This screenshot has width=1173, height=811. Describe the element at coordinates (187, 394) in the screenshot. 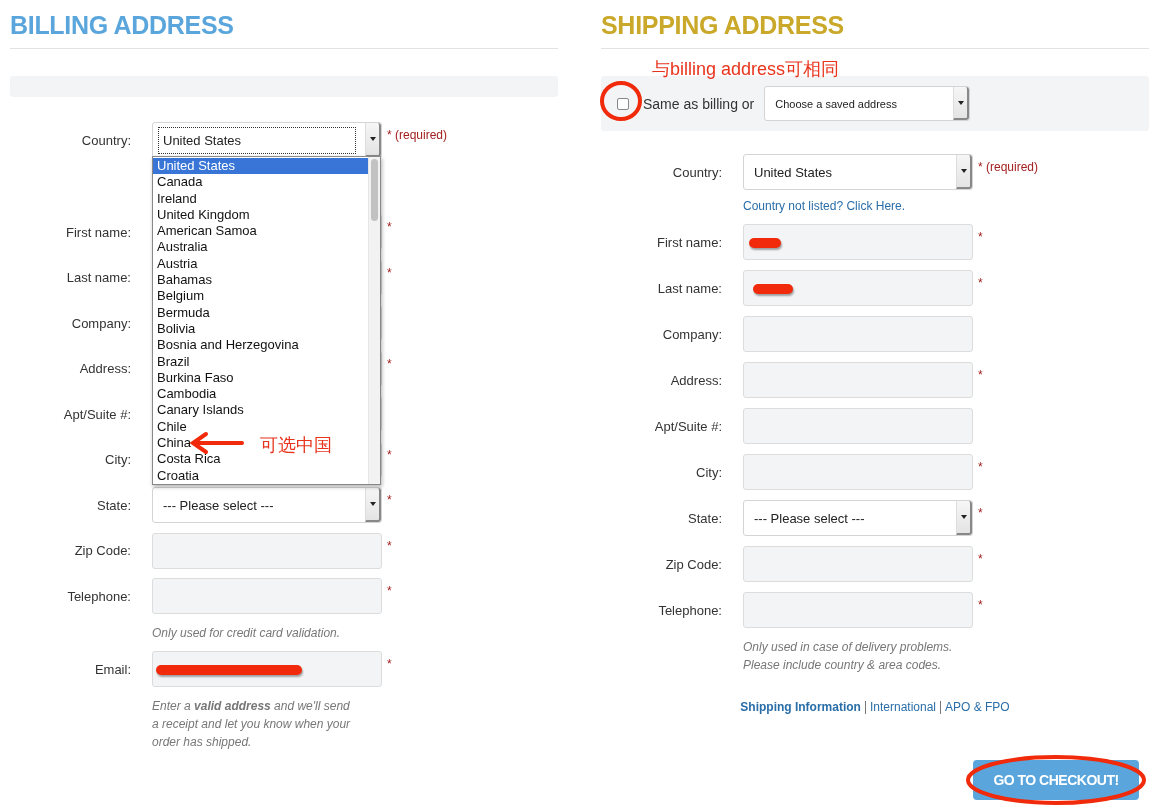

I see `dropdown-option: Cambodia` at that location.